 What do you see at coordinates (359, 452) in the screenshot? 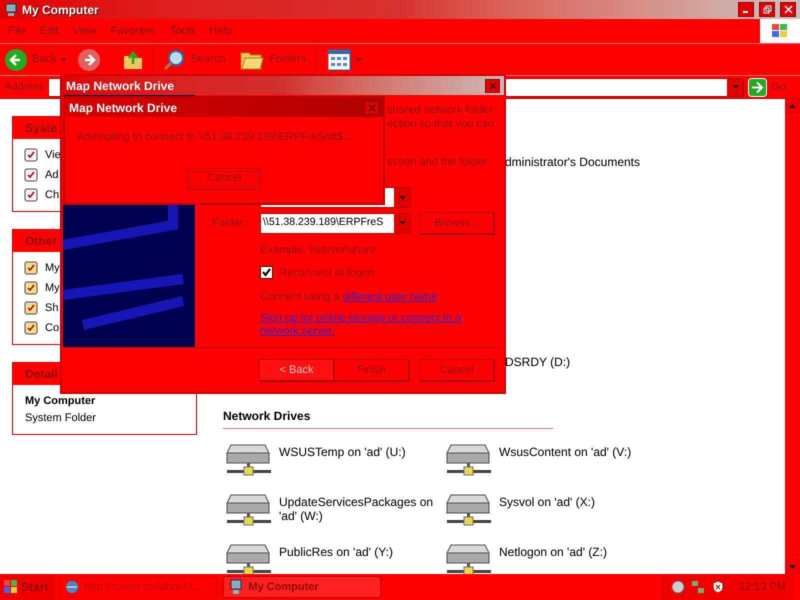
I see `drive-label: WSUSTemp on 'ad' (U:)` at bounding box center [359, 452].